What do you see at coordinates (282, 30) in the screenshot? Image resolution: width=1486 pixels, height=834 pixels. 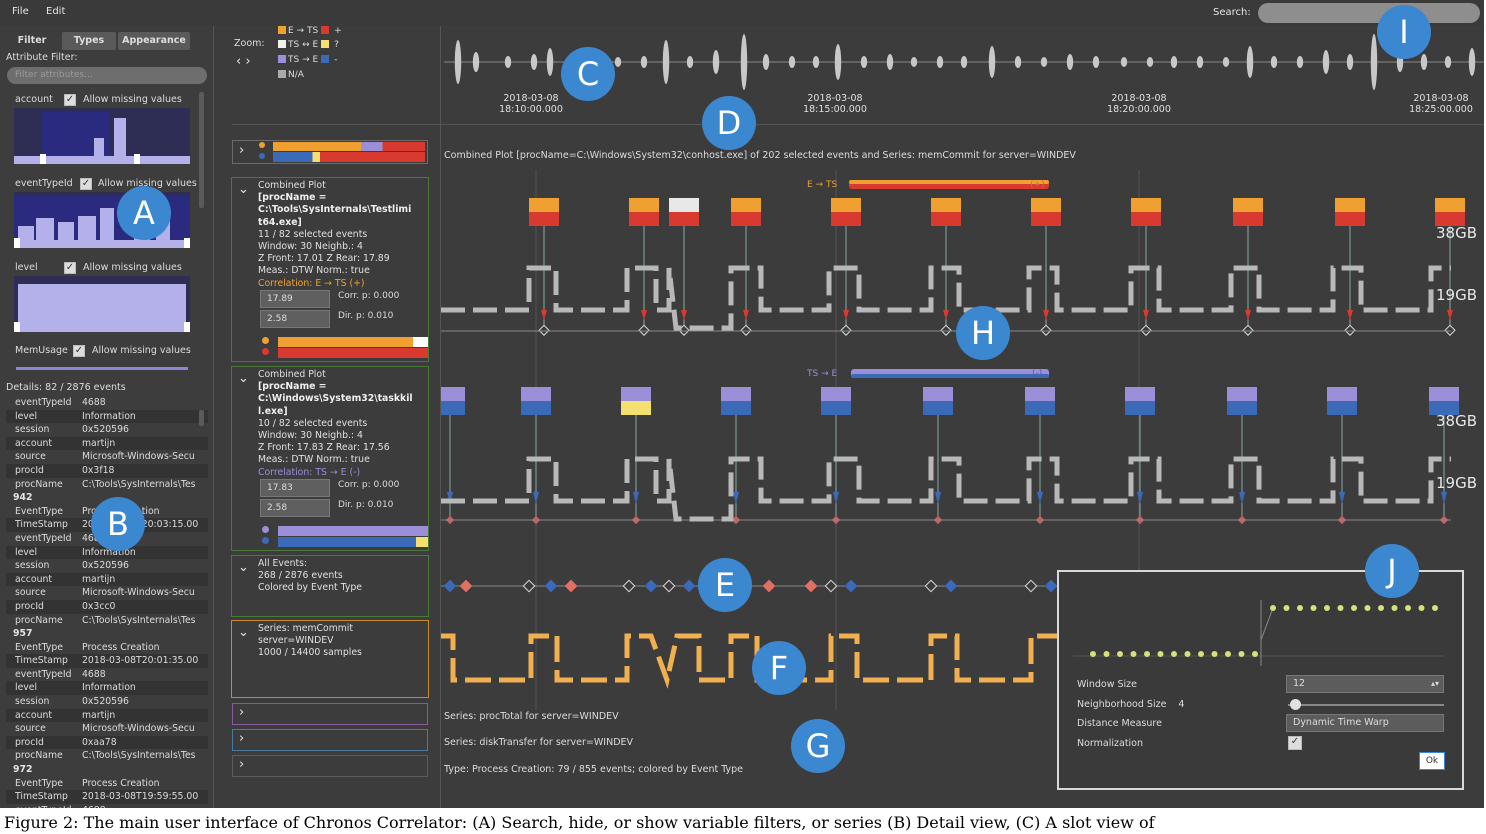 I see `legend-swatch` at bounding box center [282, 30].